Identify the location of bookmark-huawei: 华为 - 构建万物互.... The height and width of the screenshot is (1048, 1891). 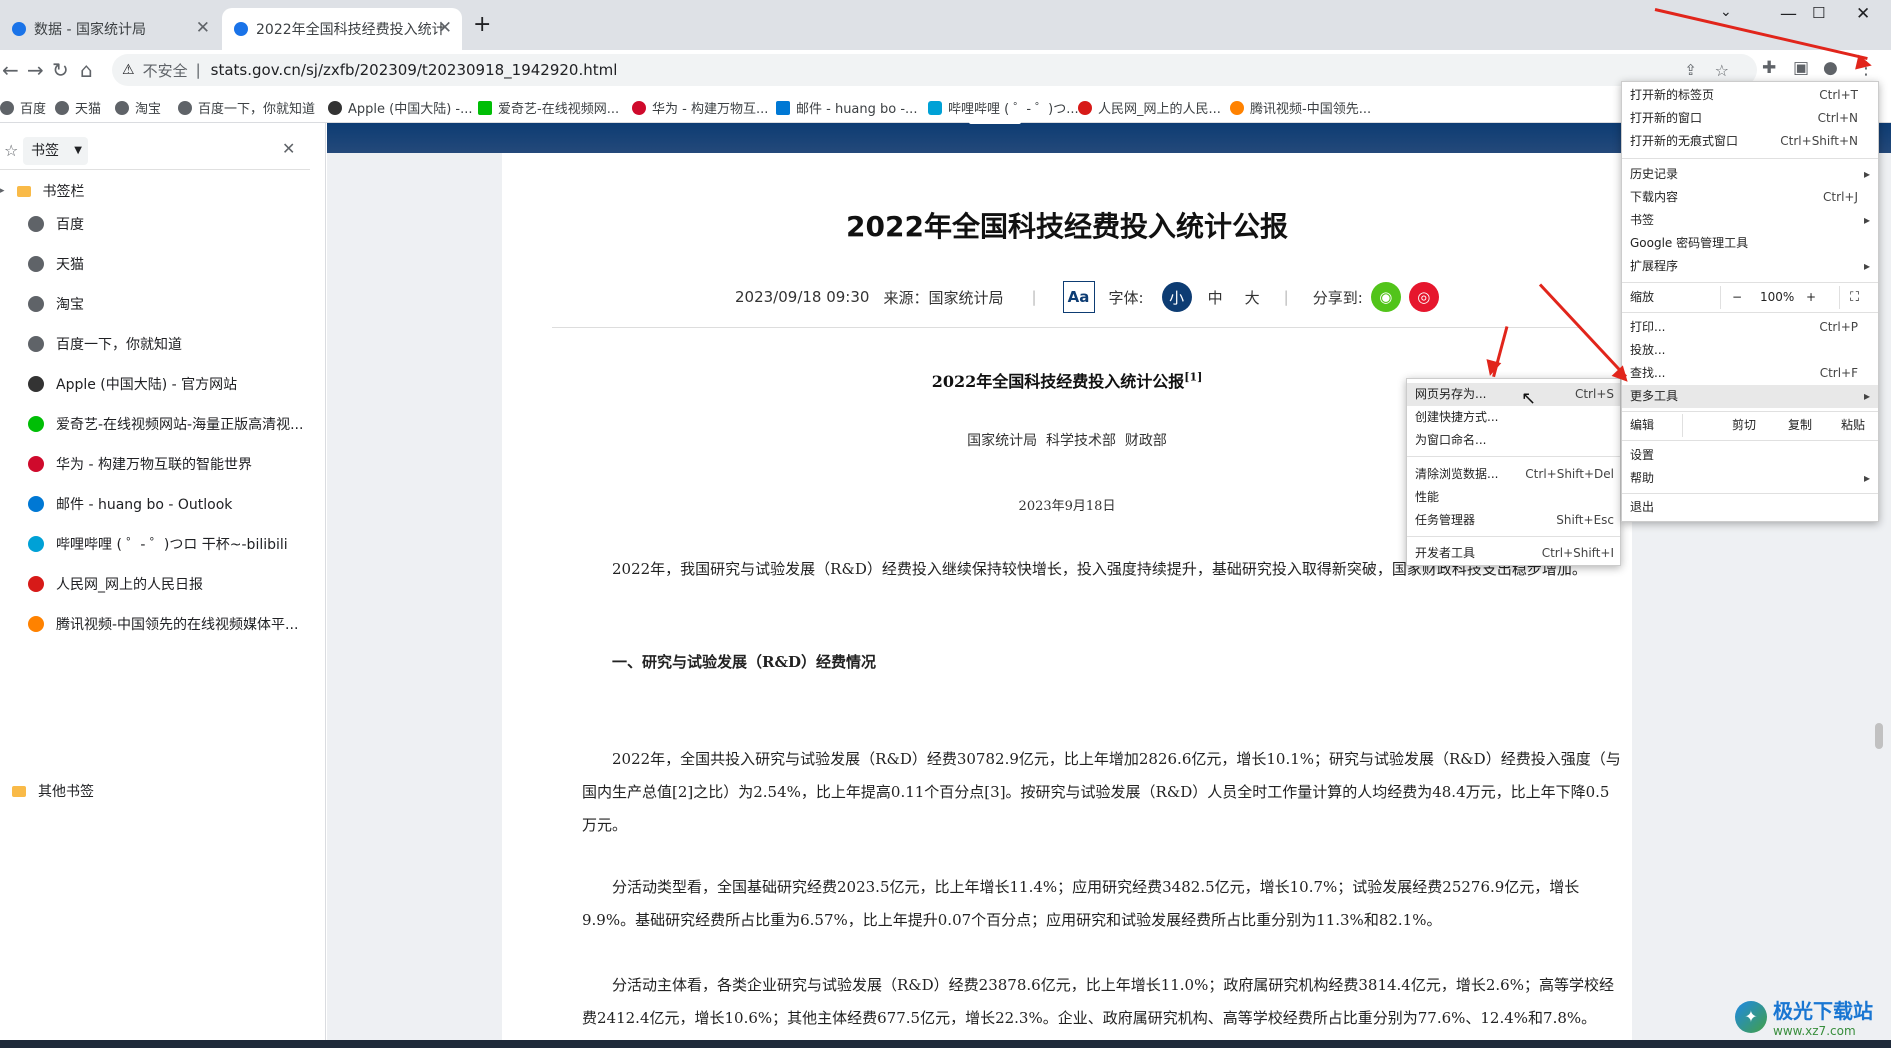
(700, 107).